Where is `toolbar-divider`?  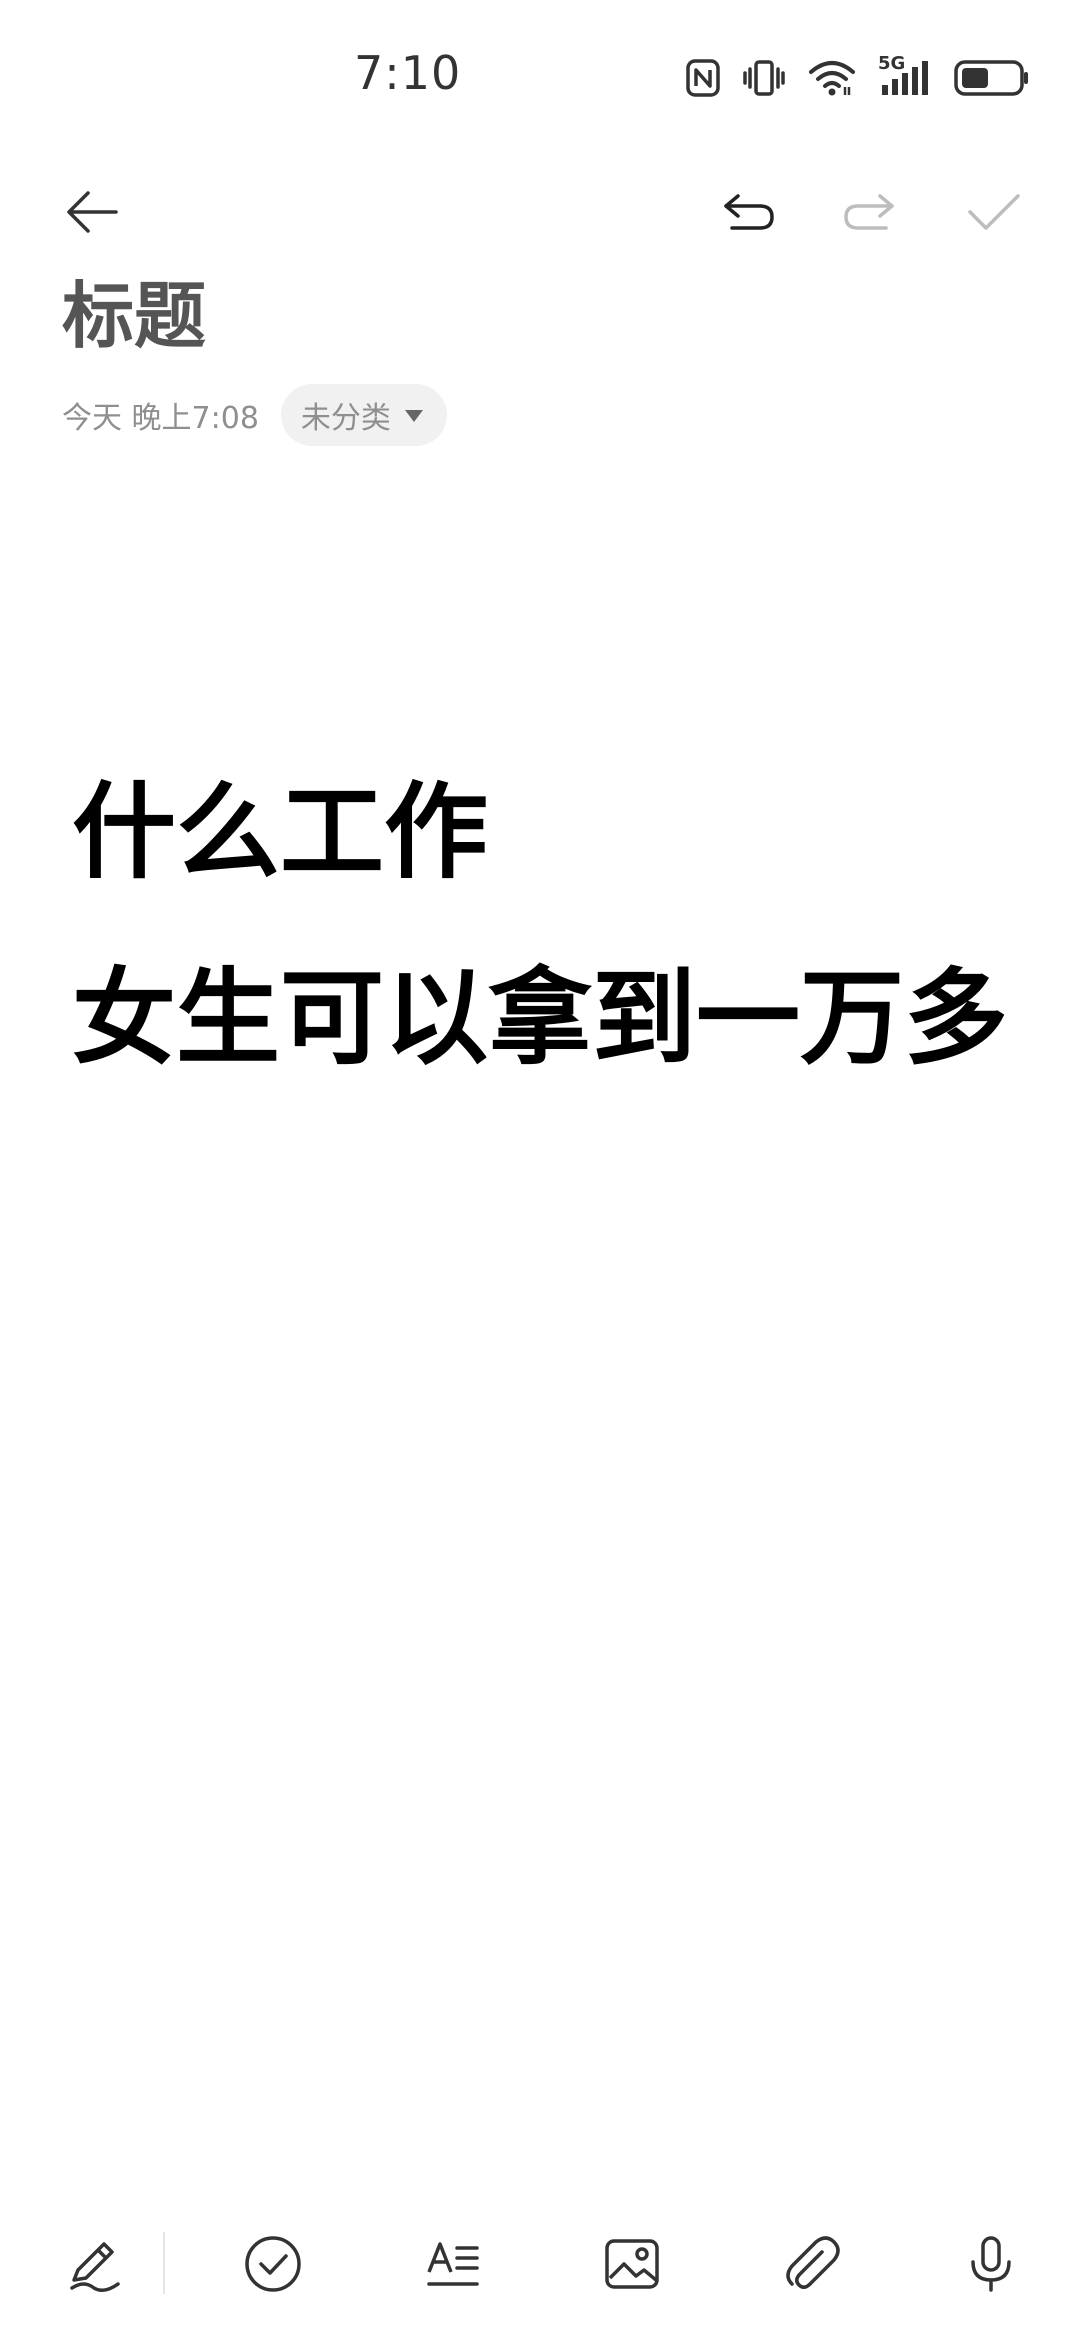 toolbar-divider is located at coordinates (164, 2263).